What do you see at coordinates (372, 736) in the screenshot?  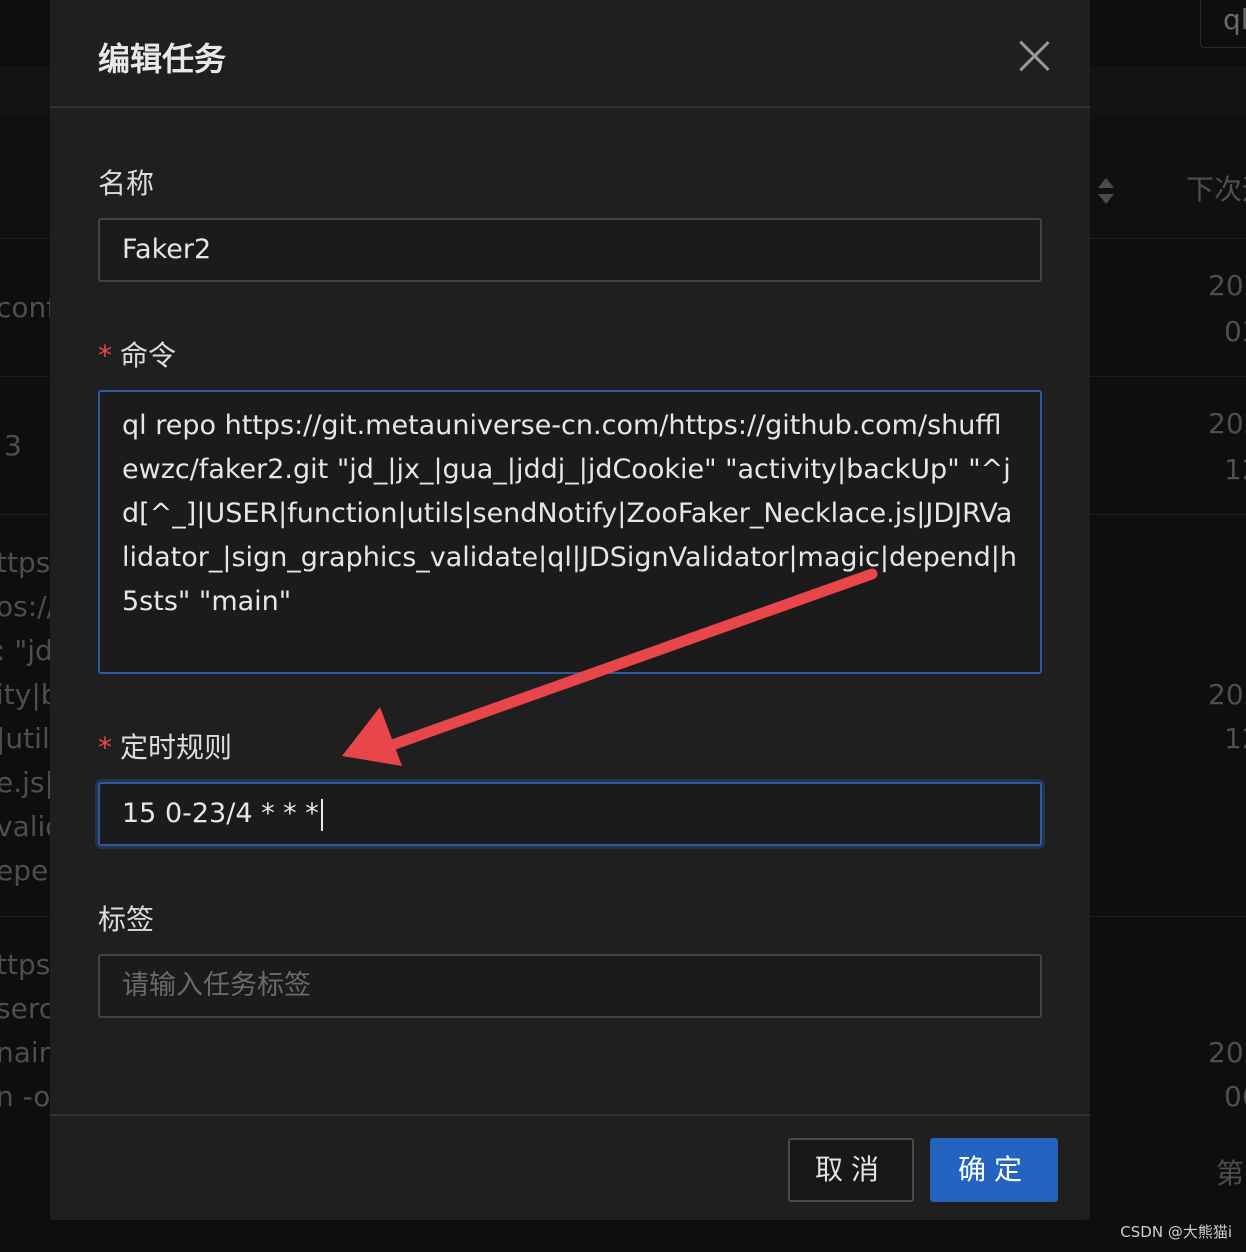 I see `arrow-head-icon` at bounding box center [372, 736].